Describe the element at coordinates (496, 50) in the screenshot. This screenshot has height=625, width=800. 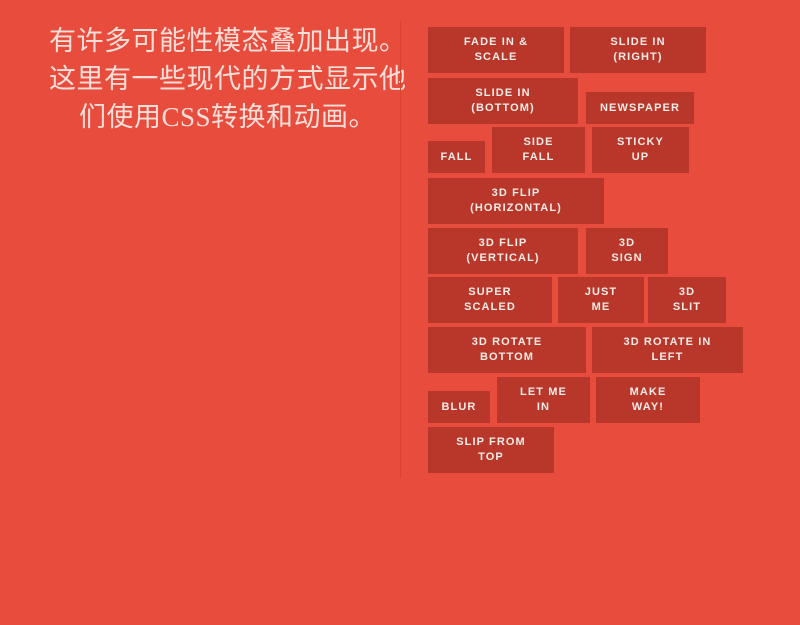
I see `effect-button: FADE IN & SCALE` at that location.